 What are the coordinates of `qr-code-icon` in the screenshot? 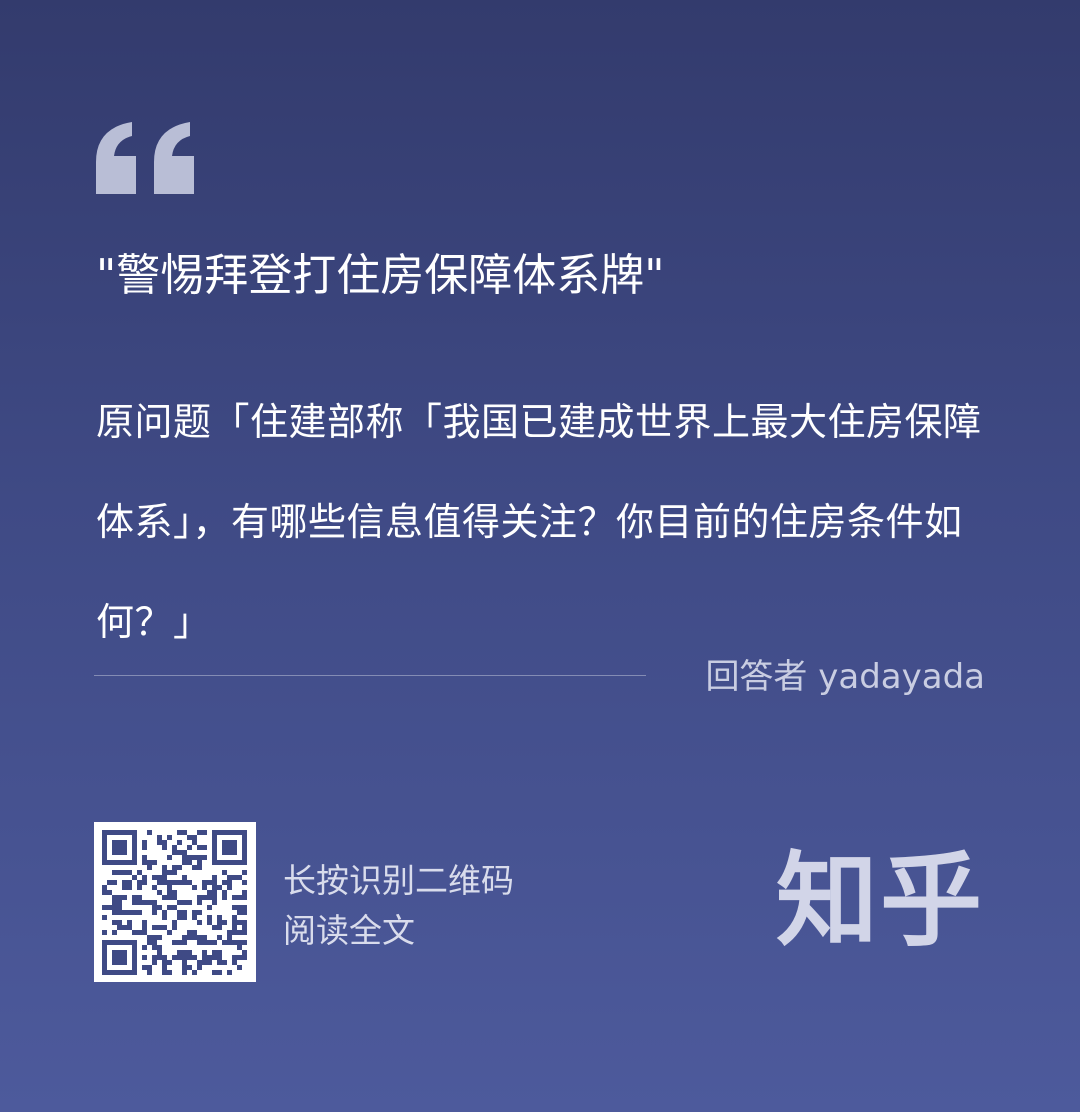 It's located at (175, 902).